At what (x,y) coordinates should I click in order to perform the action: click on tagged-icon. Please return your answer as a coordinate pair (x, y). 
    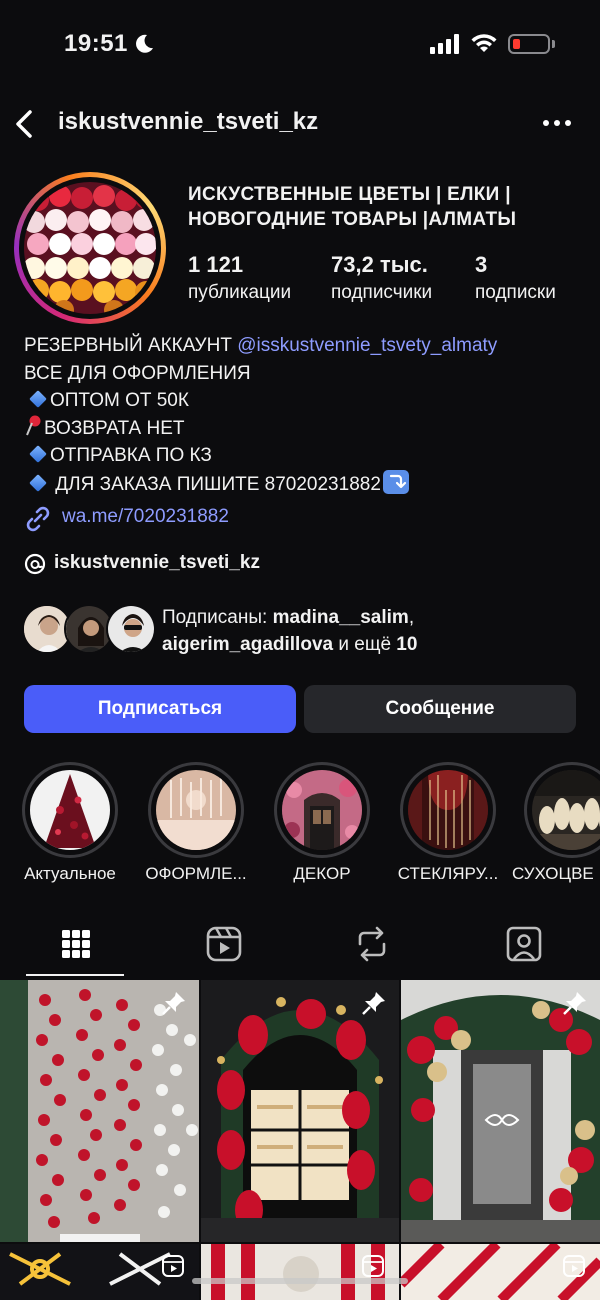
    Looking at the image, I should click on (524, 944).